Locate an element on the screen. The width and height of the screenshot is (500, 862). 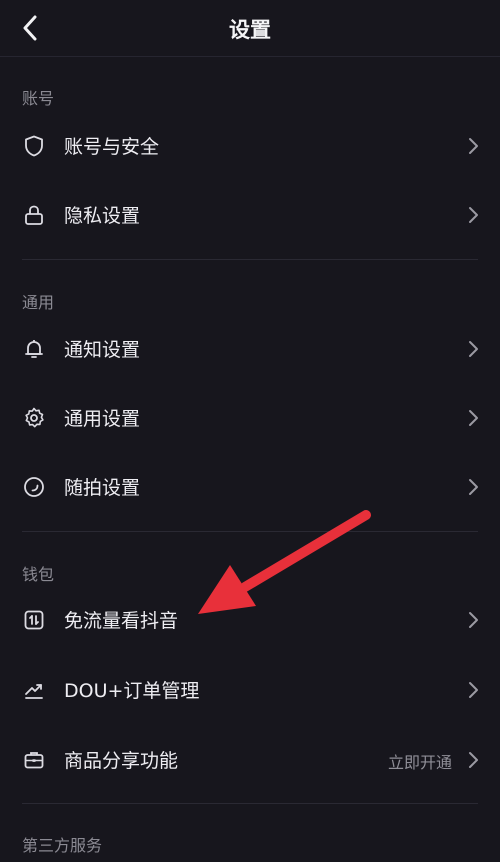
top-nav-bar: 设置 is located at coordinates (250, 28).